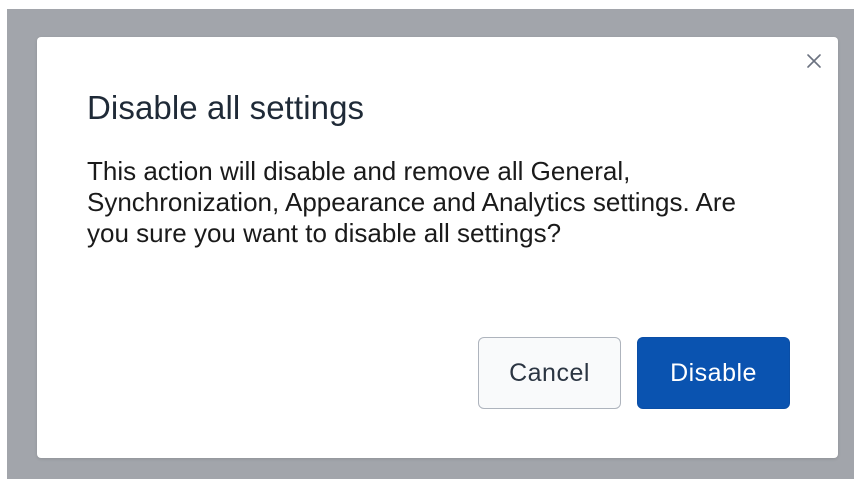 The height and width of the screenshot is (479, 854). I want to click on close-button, so click(814, 61).